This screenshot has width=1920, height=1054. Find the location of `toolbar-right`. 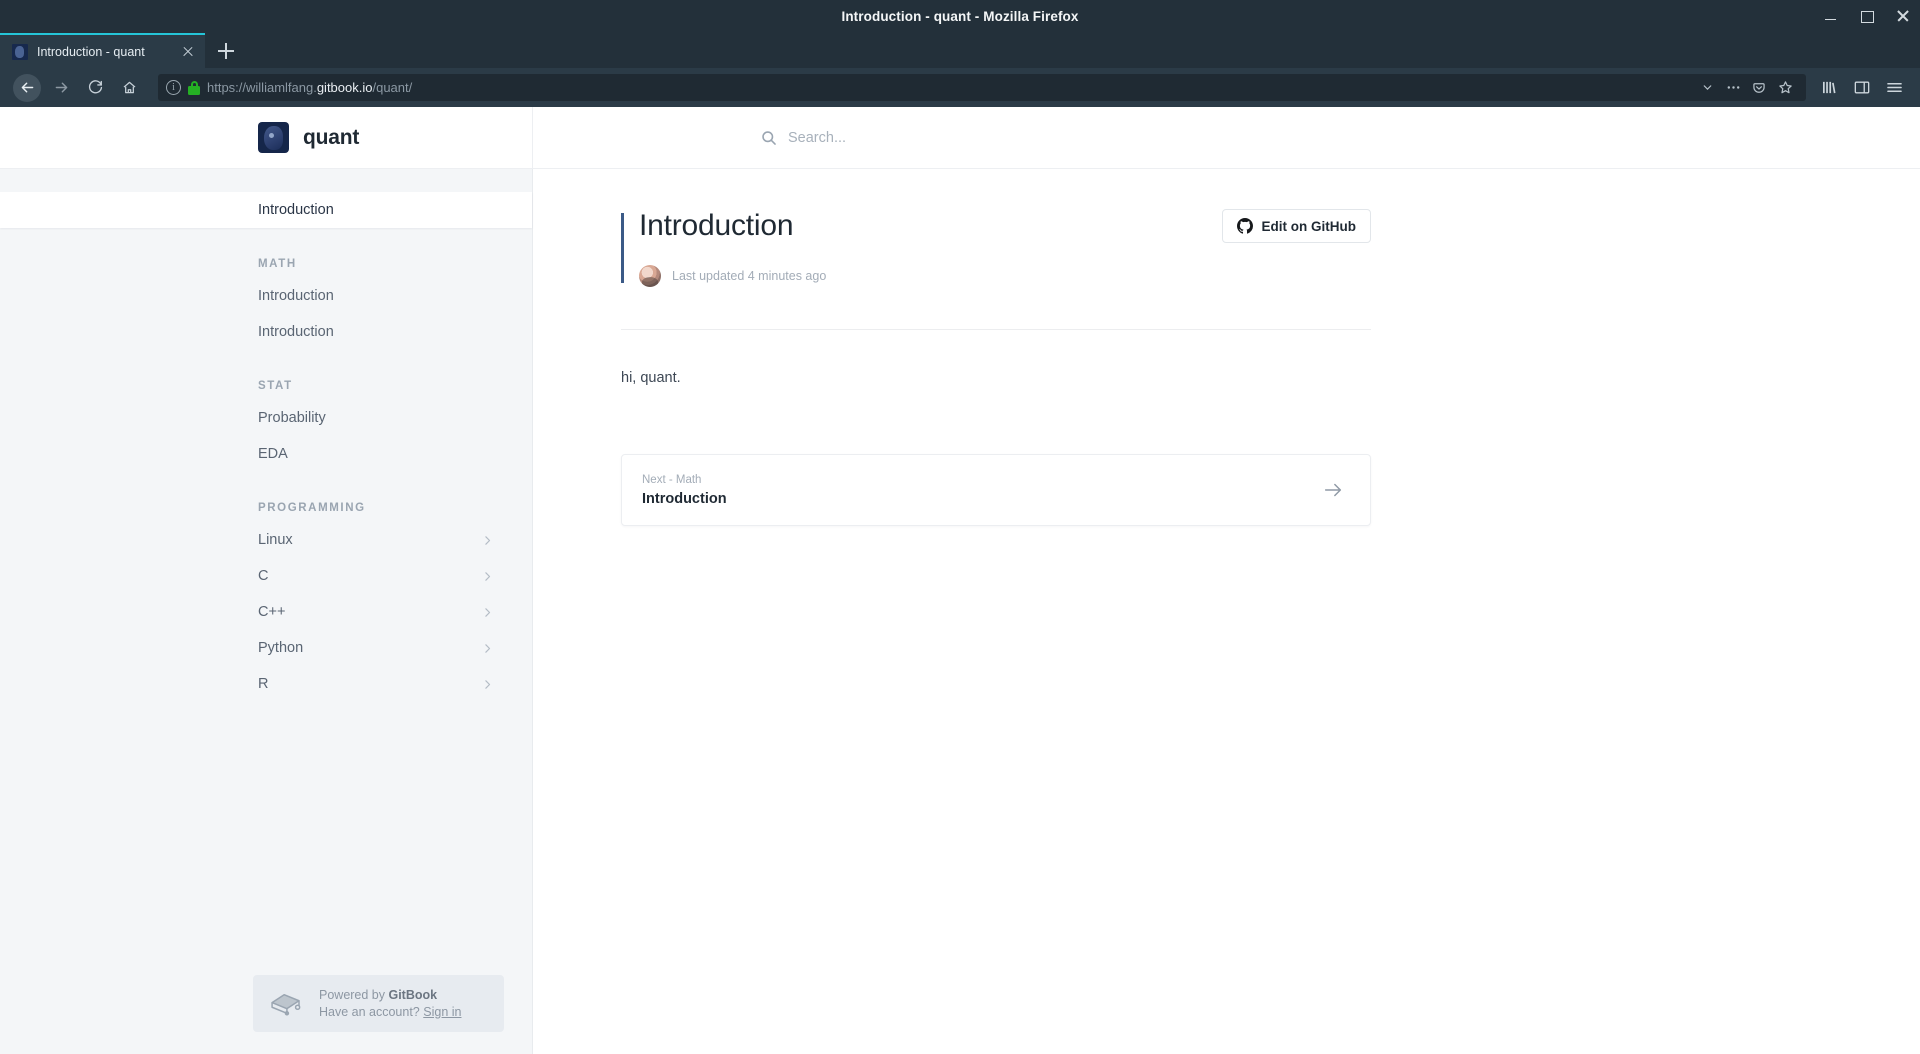

toolbar-right is located at coordinates (1862, 88).